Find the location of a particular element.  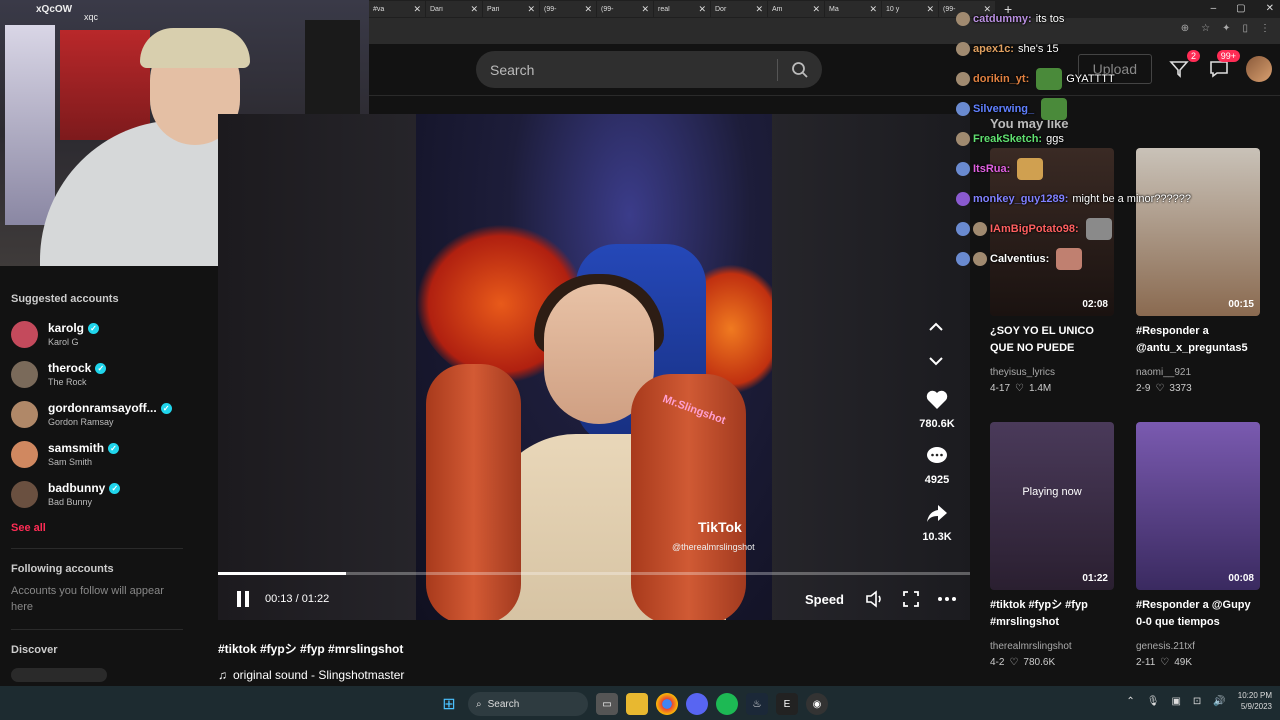

progress-bar is located at coordinates (594, 573).